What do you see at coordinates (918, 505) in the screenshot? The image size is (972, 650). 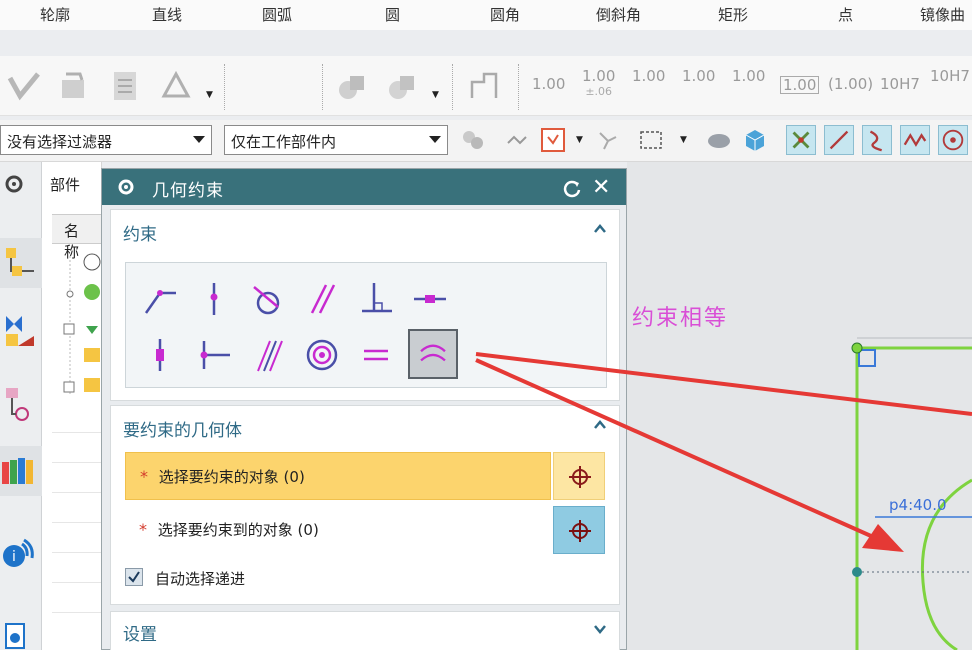 I see `dimension-label: p4:40.0` at bounding box center [918, 505].